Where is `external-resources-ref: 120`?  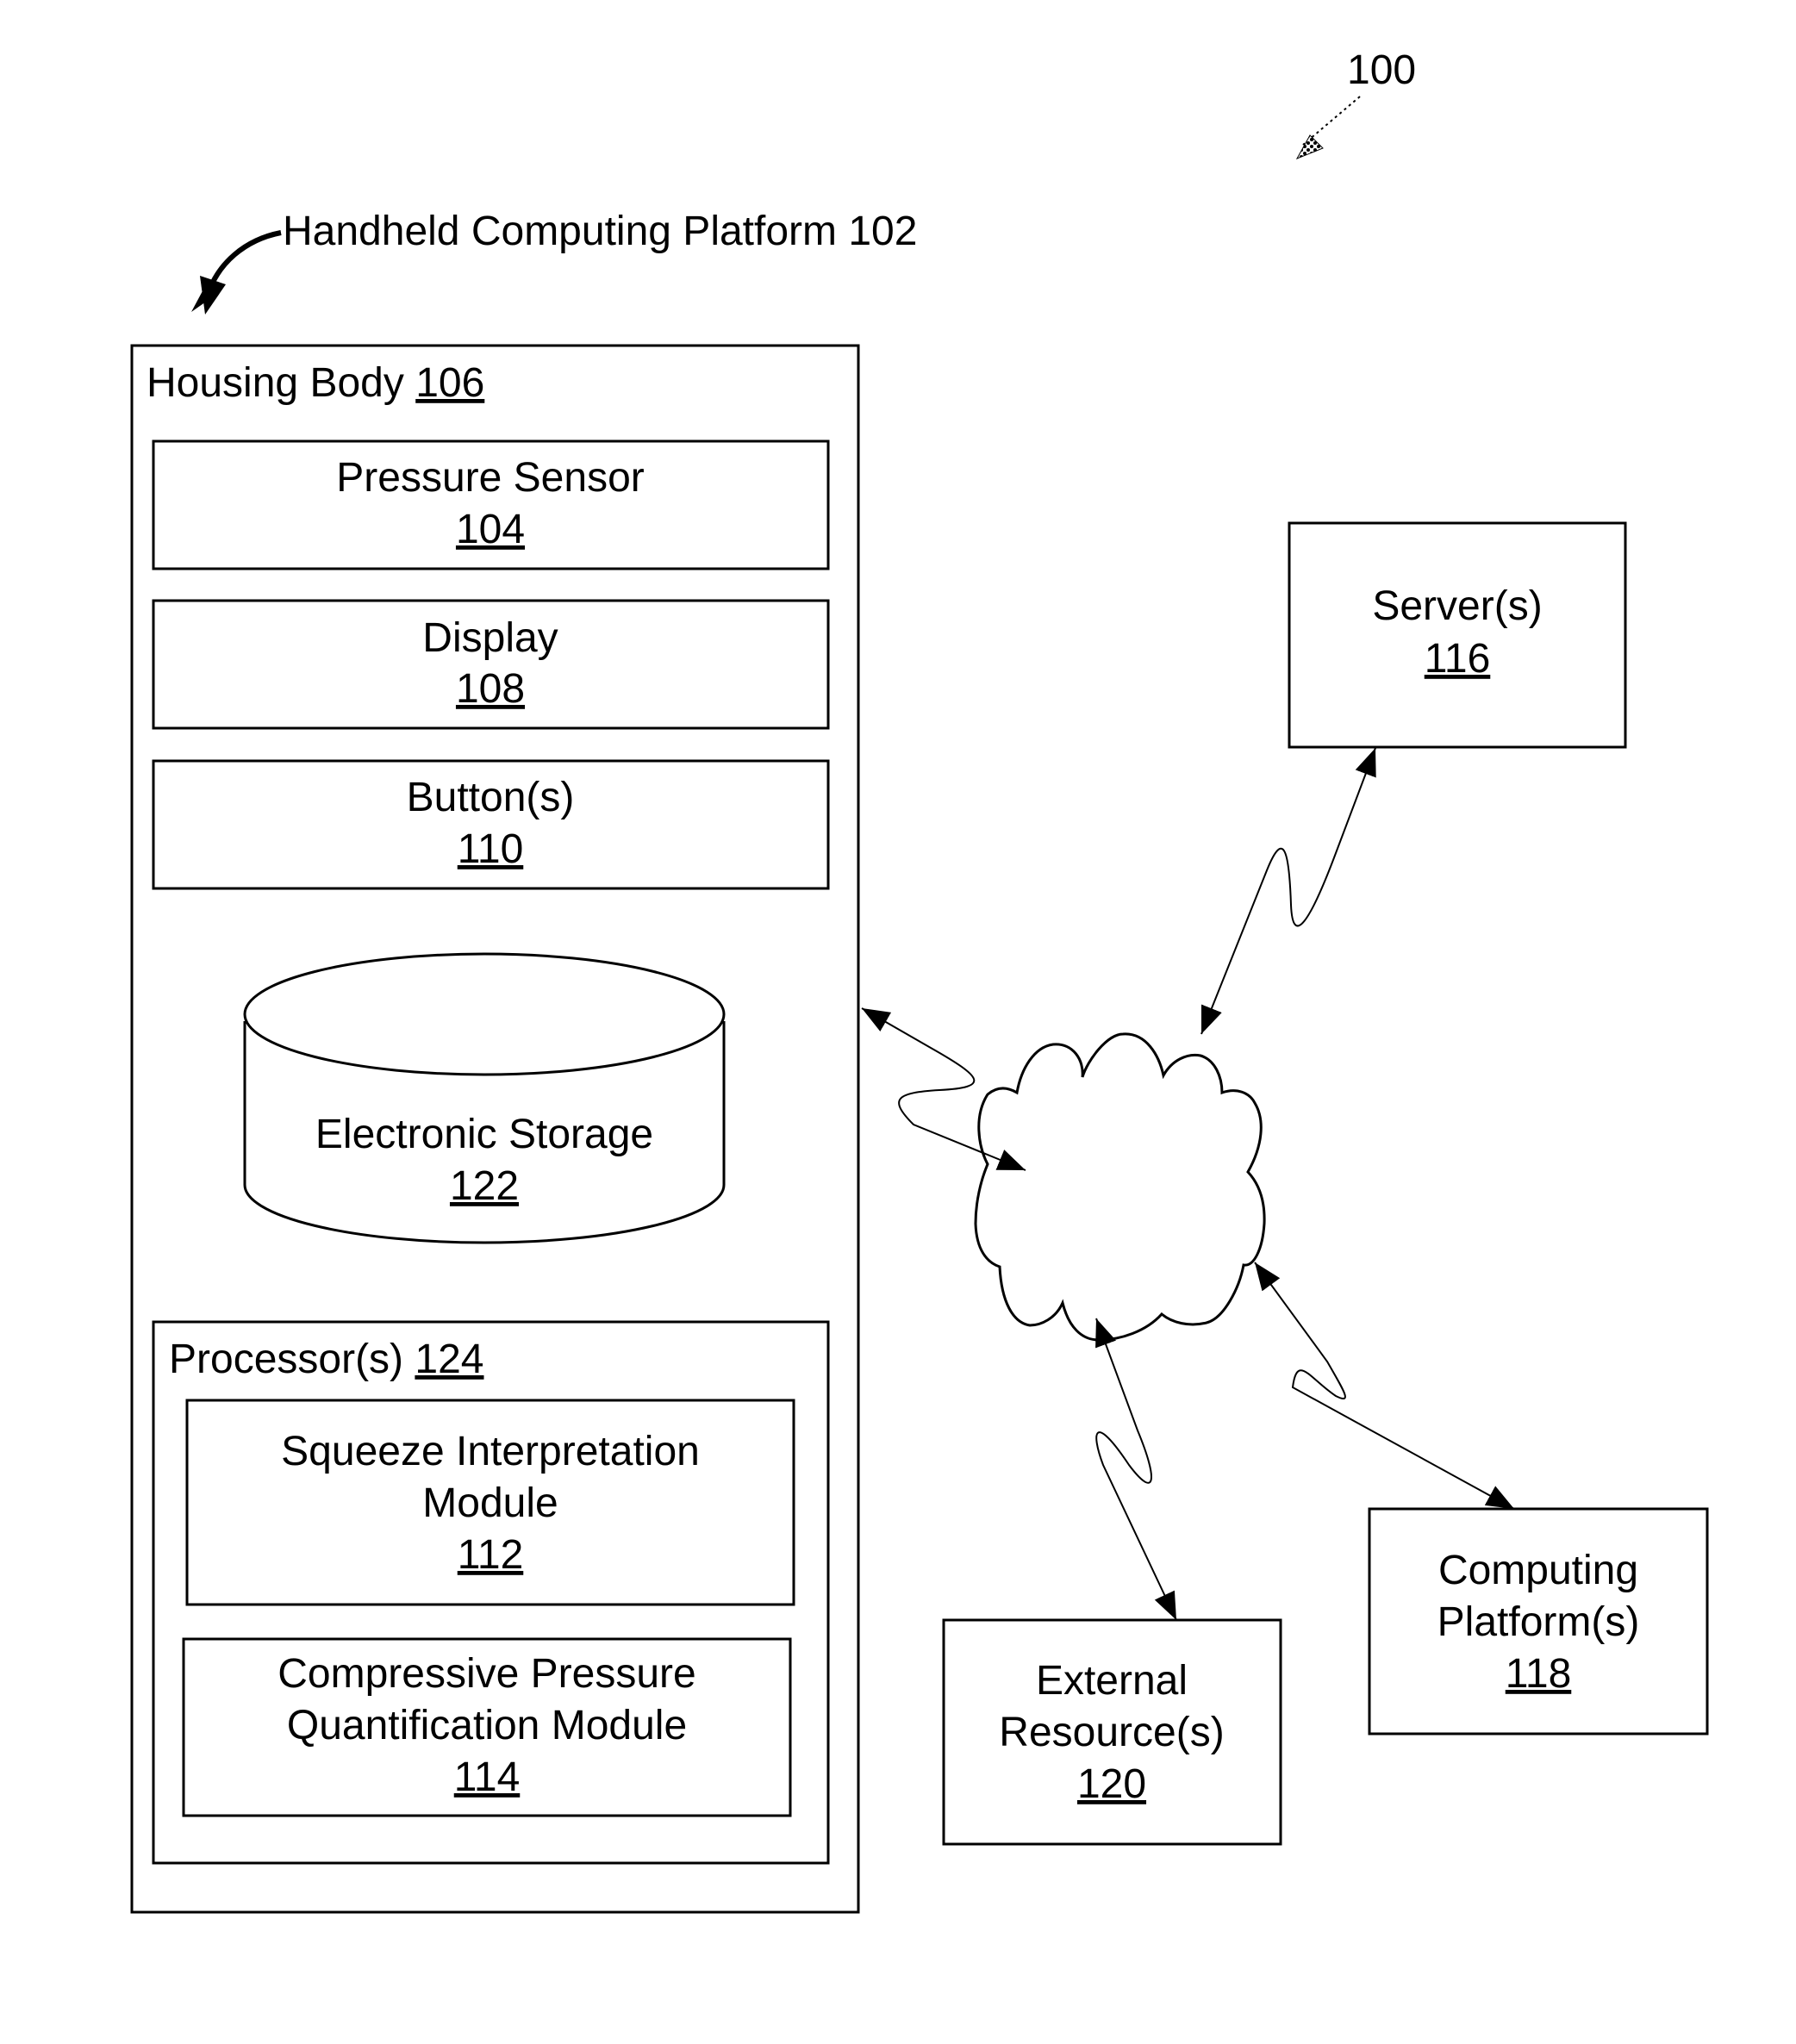
external-resources-ref: 120 is located at coordinates (1112, 1784).